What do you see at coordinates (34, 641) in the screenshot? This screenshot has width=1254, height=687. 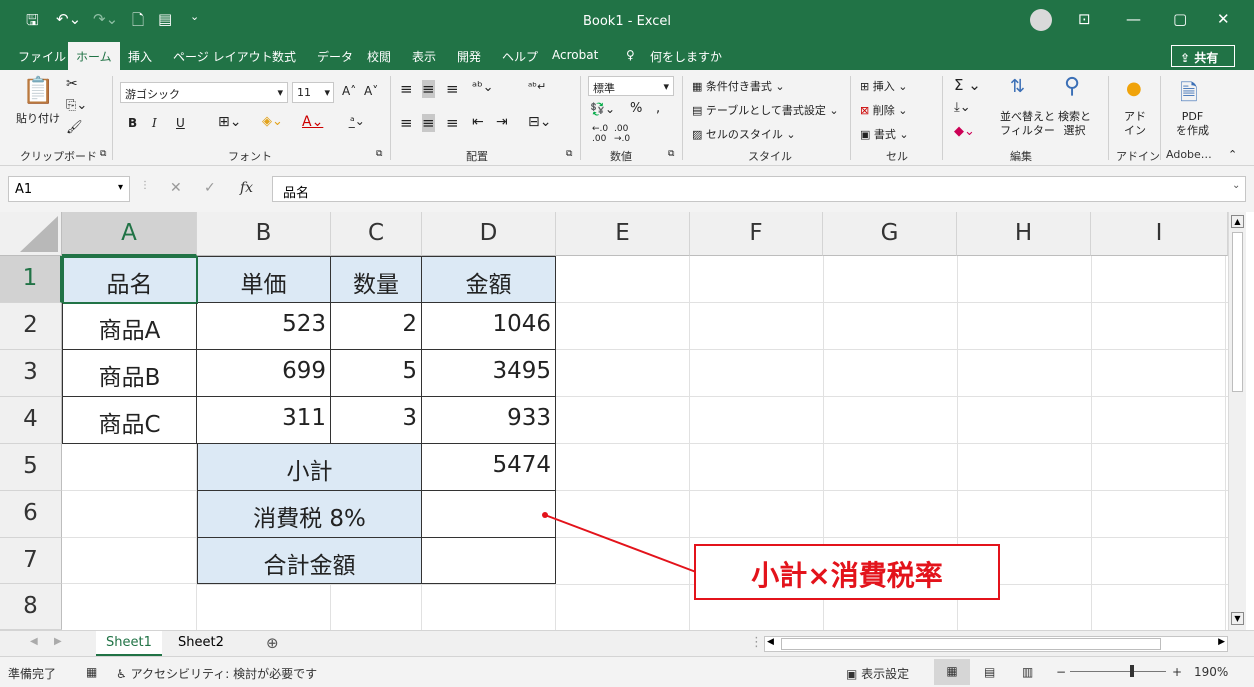 I see `prev-sheet-icon: ◀` at bounding box center [34, 641].